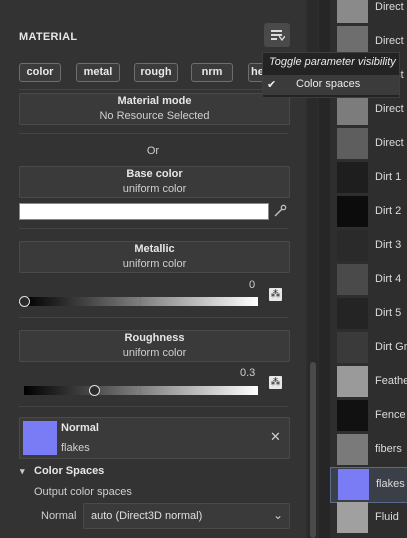 The width and height of the screenshot is (407, 538). Describe the element at coordinates (154, 174) in the screenshot. I see `base-color-title: Base color` at that location.